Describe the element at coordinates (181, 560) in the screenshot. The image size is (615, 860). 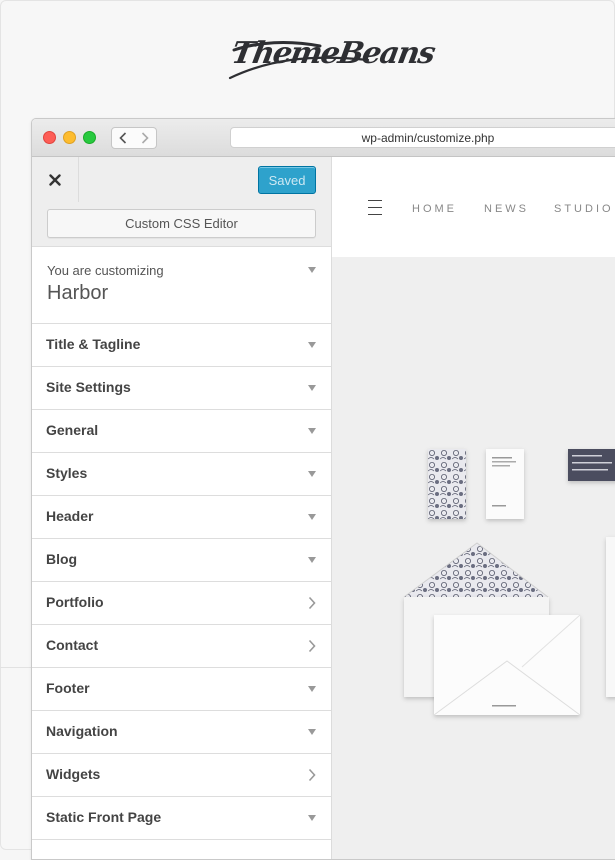
I see `section-blog: Blog` at that location.